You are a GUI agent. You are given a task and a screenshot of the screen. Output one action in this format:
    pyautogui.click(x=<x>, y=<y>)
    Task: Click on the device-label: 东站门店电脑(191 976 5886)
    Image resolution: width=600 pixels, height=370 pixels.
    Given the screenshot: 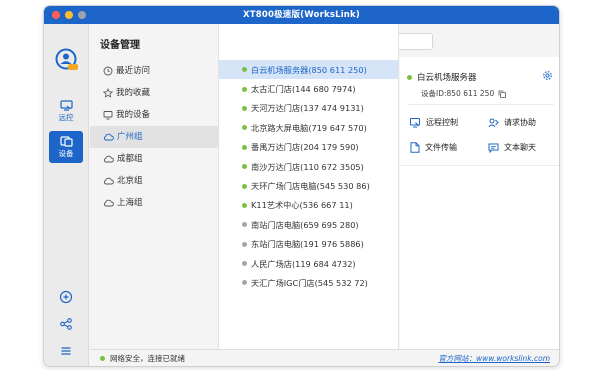 What is the action you would take?
    pyautogui.click(x=307, y=244)
    